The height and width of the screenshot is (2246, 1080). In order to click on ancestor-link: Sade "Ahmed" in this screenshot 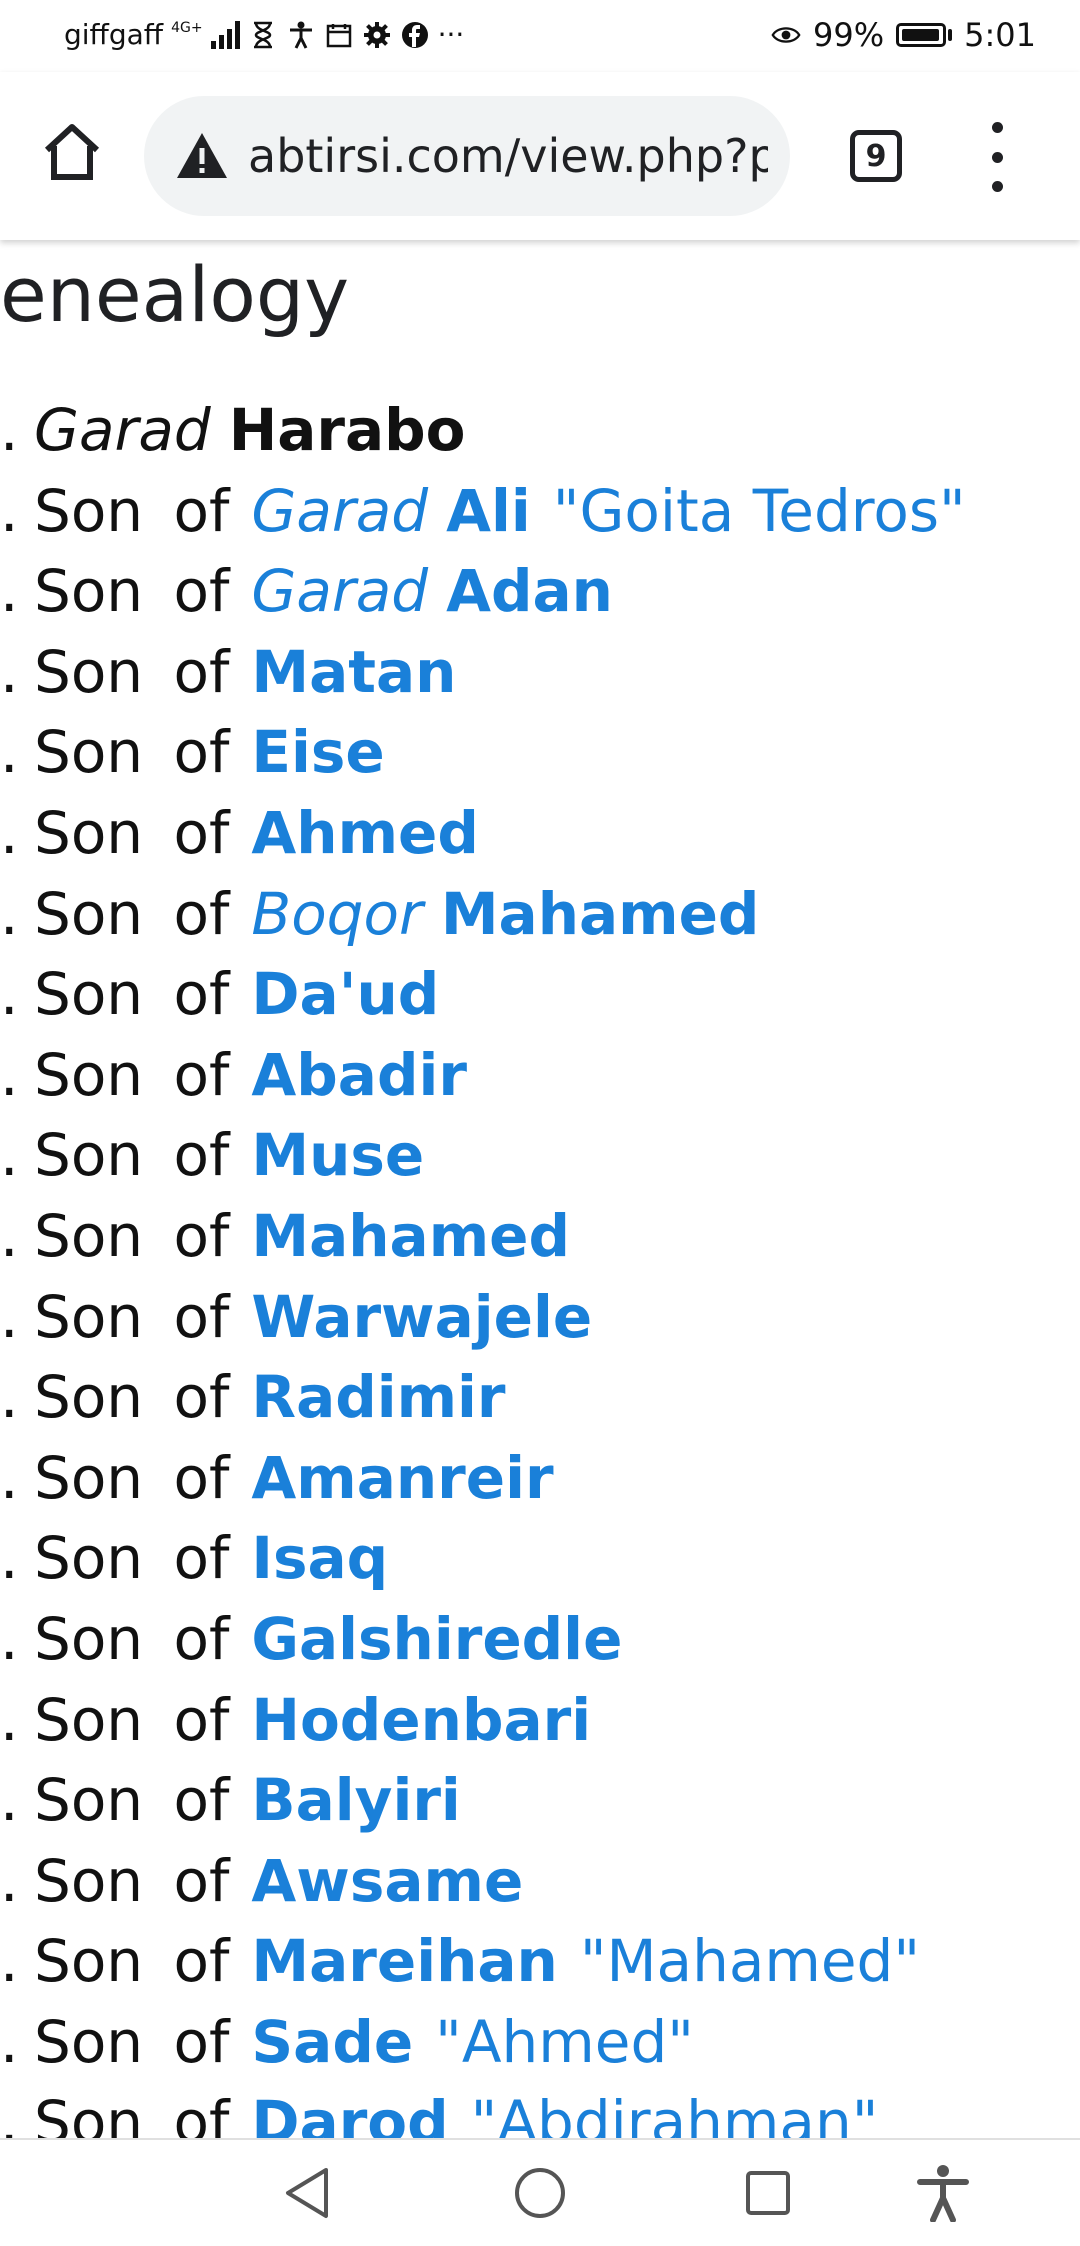, I will do `click(472, 2042)`.